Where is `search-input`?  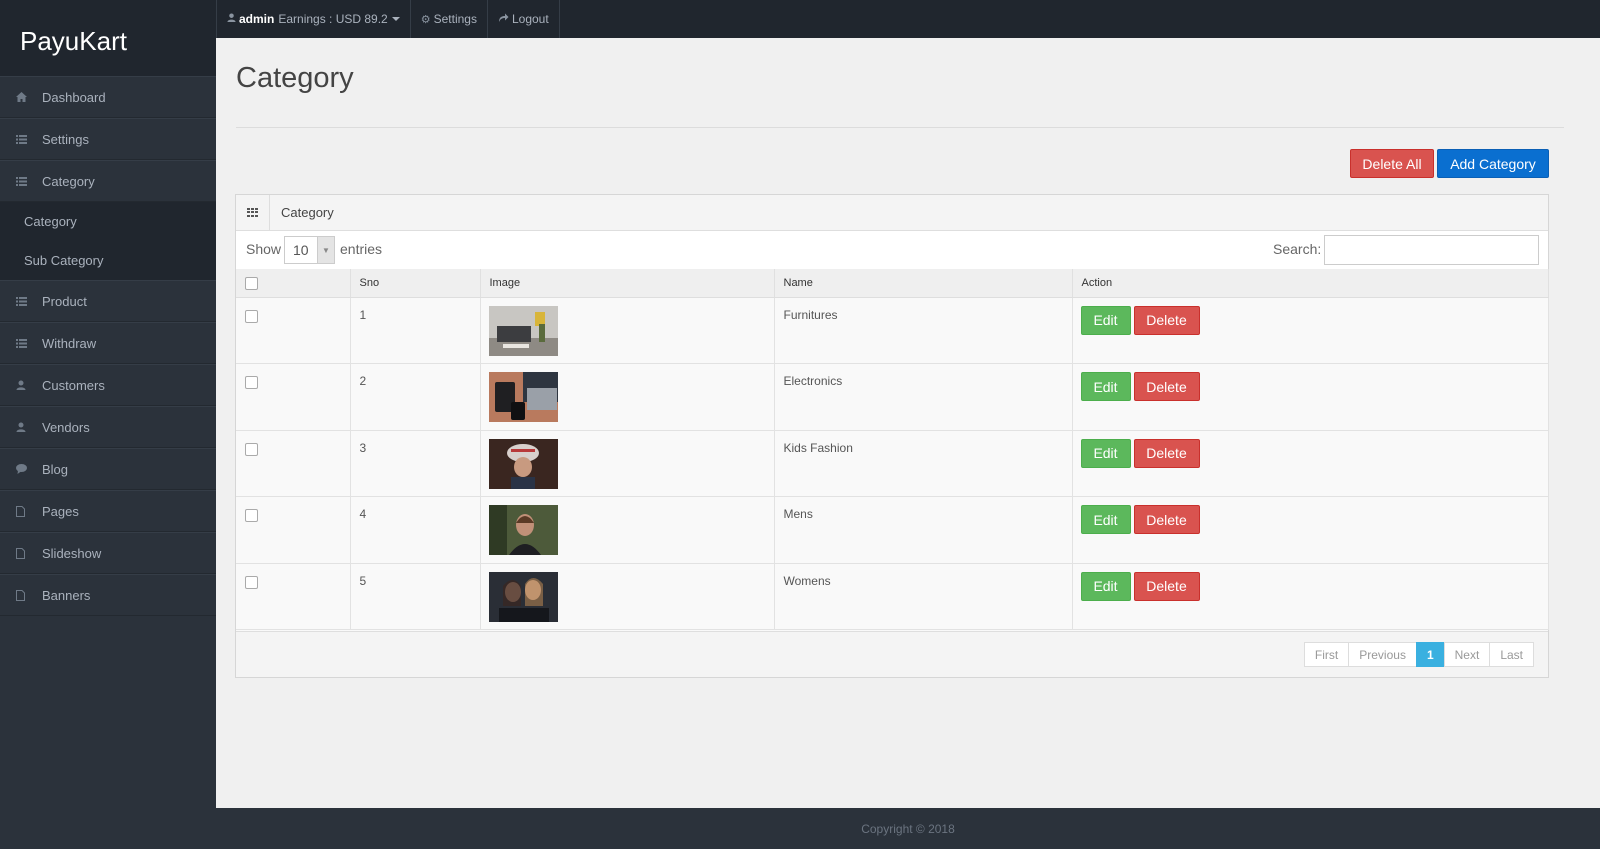
search-input is located at coordinates (1431, 250).